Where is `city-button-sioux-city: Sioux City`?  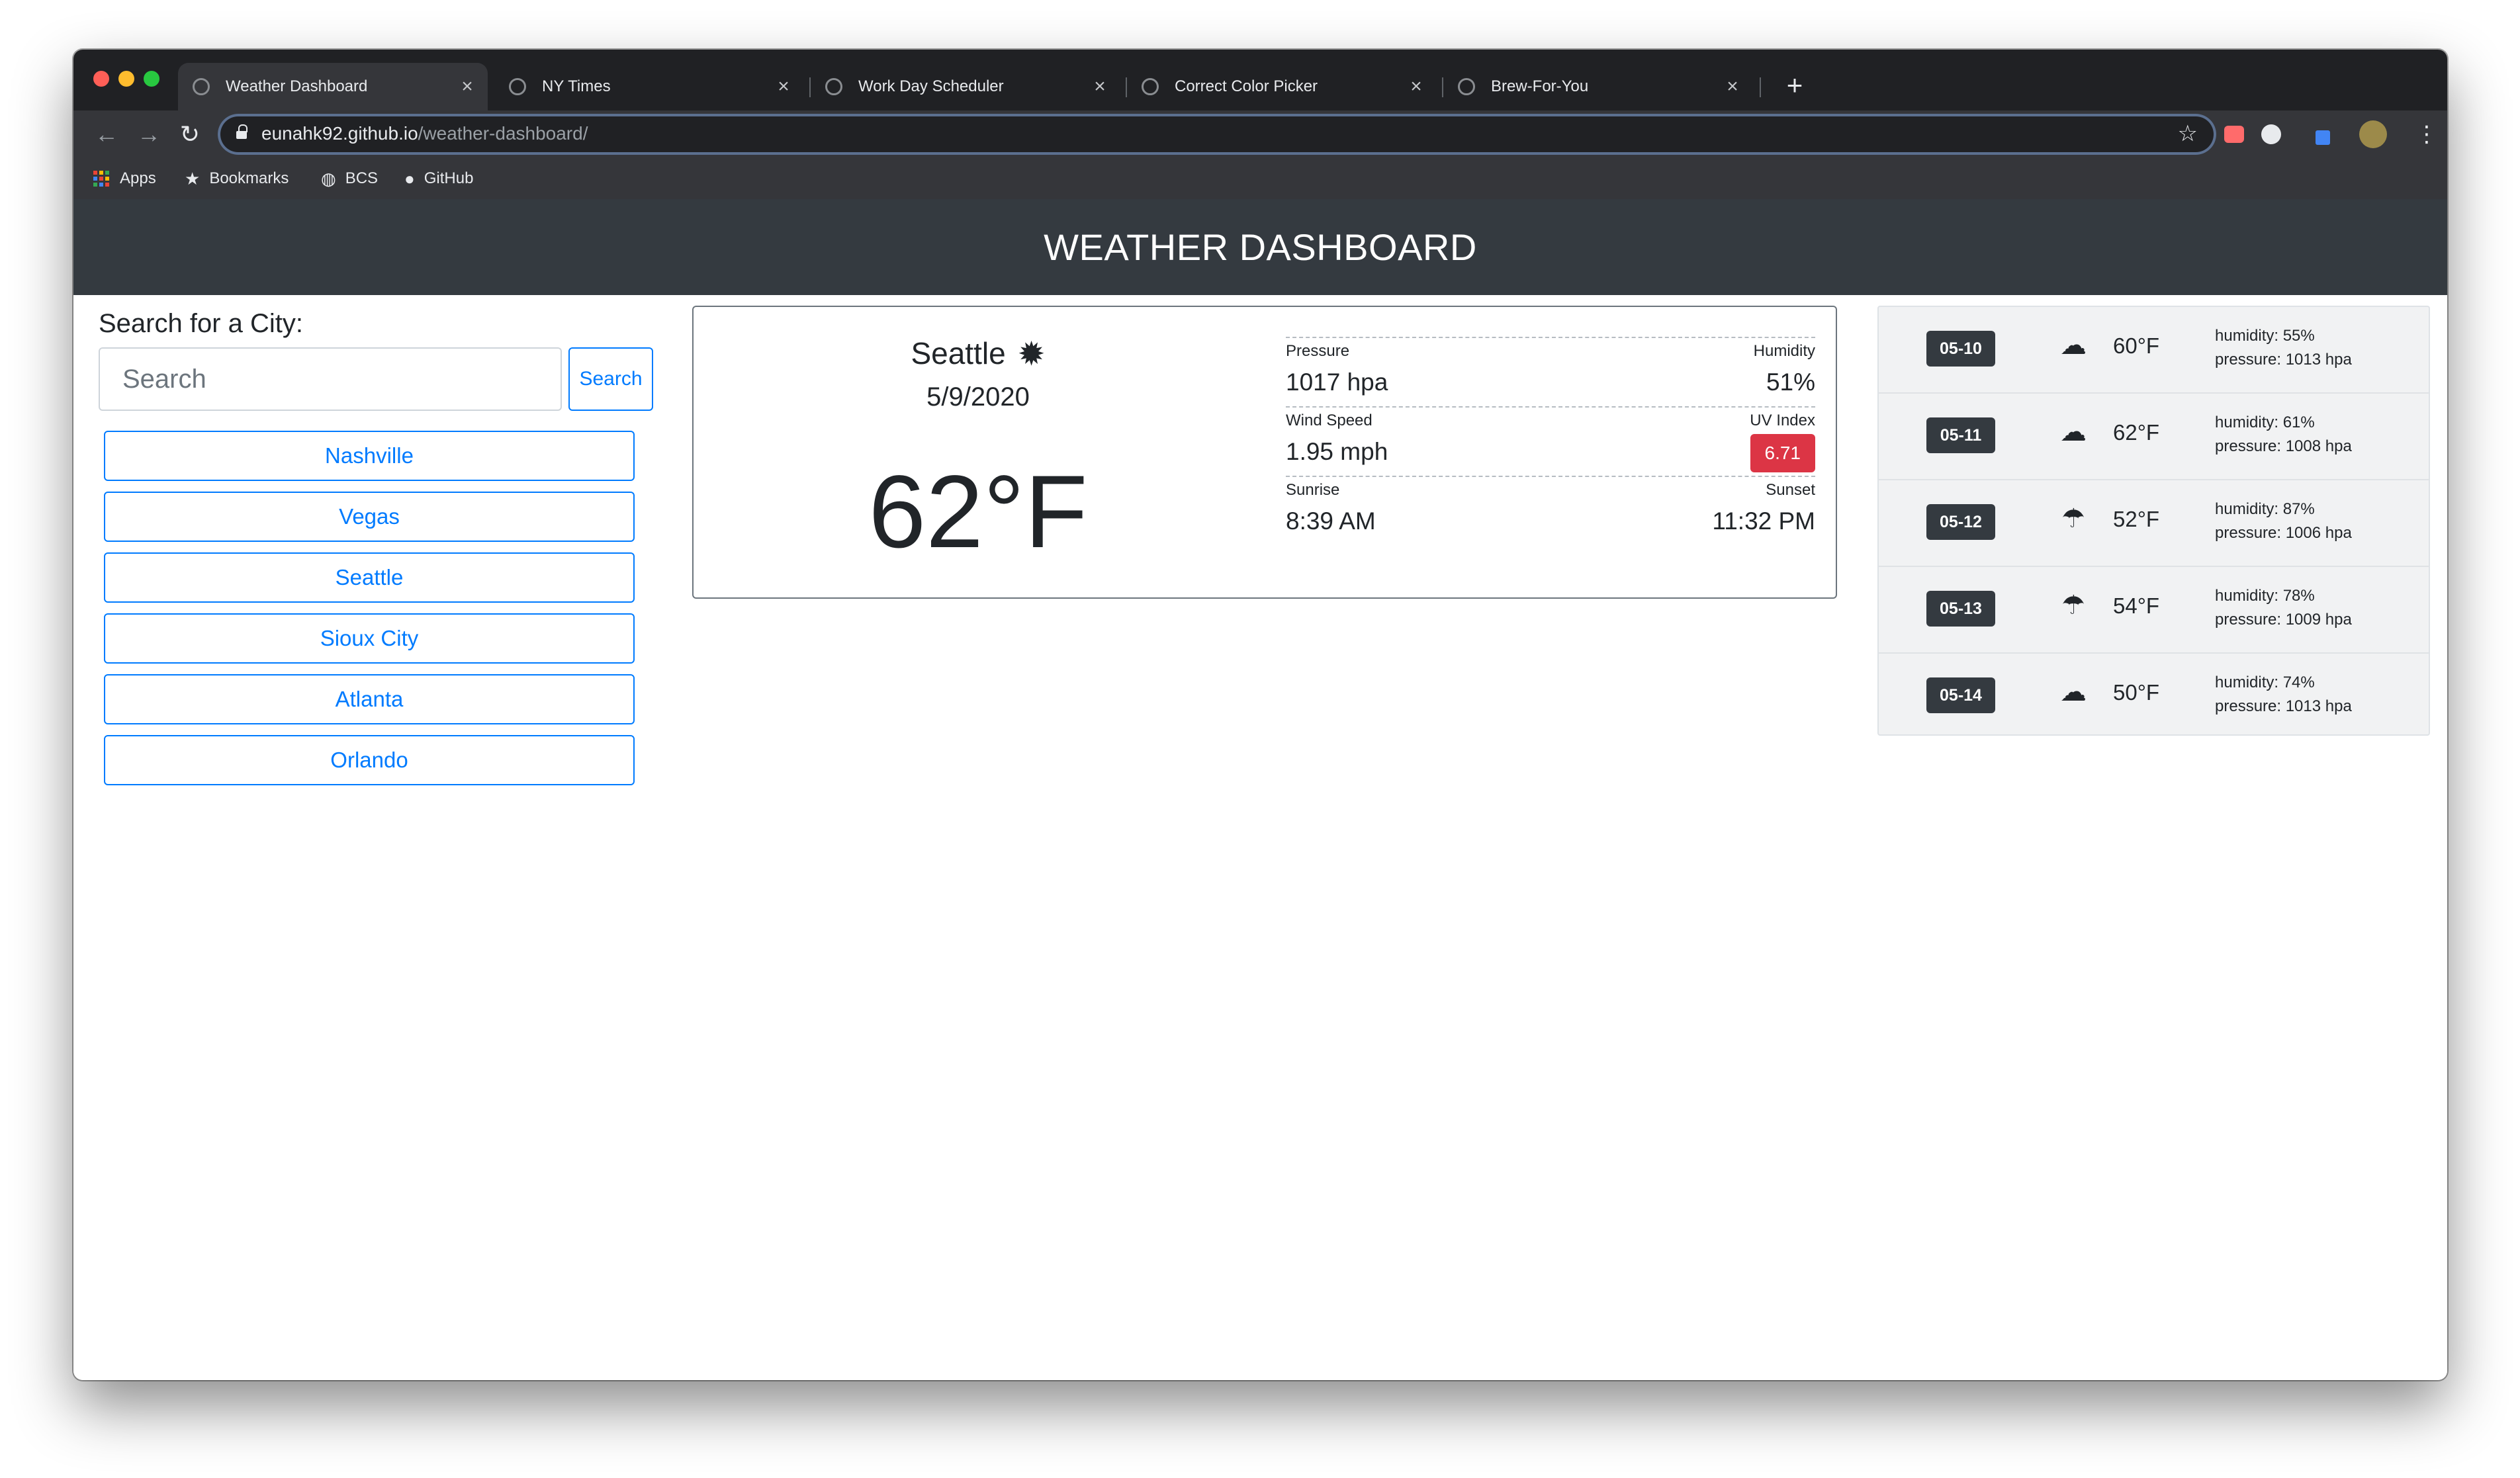 city-button-sioux-city: Sioux City is located at coordinates (369, 638).